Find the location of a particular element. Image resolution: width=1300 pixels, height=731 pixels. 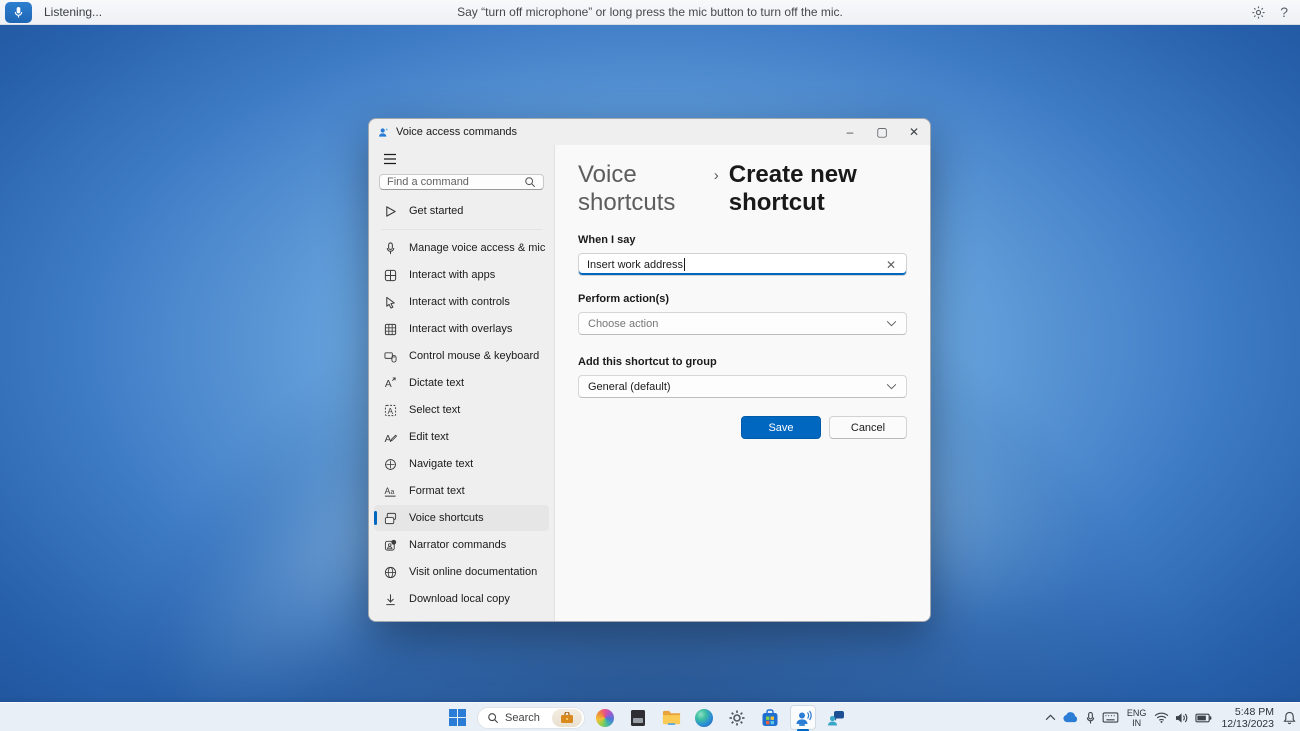

tray-chevron-up-icon is located at coordinates (1050, 717).